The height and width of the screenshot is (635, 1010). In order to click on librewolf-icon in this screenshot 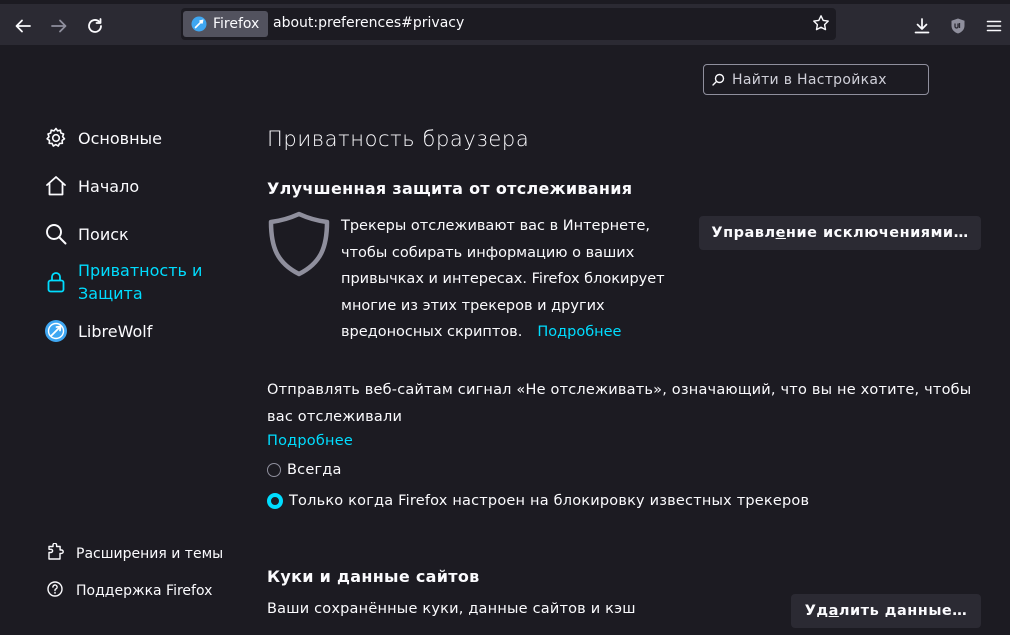, I will do `click(56, 331)`.